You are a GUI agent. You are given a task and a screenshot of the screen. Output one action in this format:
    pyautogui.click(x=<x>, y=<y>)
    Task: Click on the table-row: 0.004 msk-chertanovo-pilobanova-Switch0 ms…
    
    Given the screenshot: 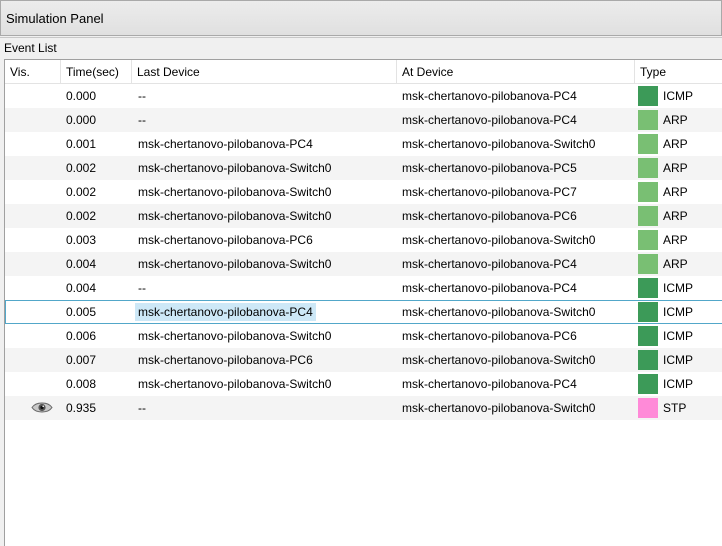 What is the action you would take?
    pyautogui.click(x=363, y=264)
    